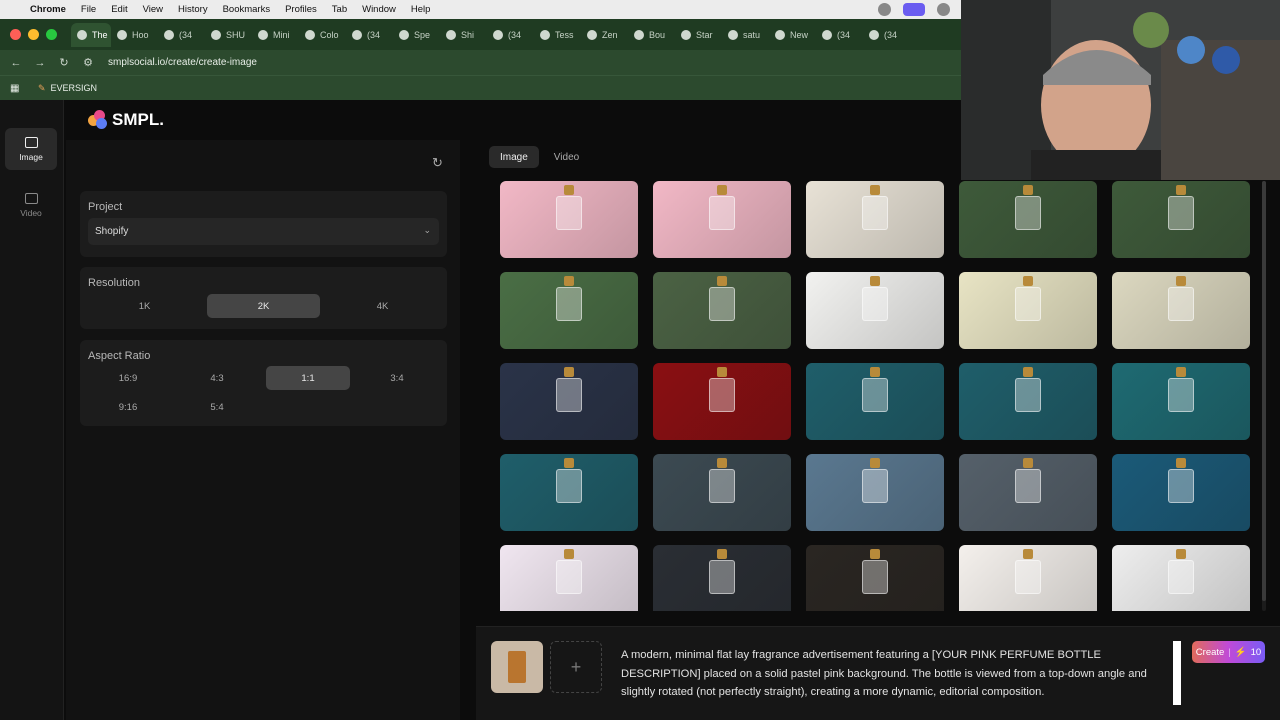 This screenshot has width=1280, height=720. I want to click on project-value: Shopify, so click(112, 231).